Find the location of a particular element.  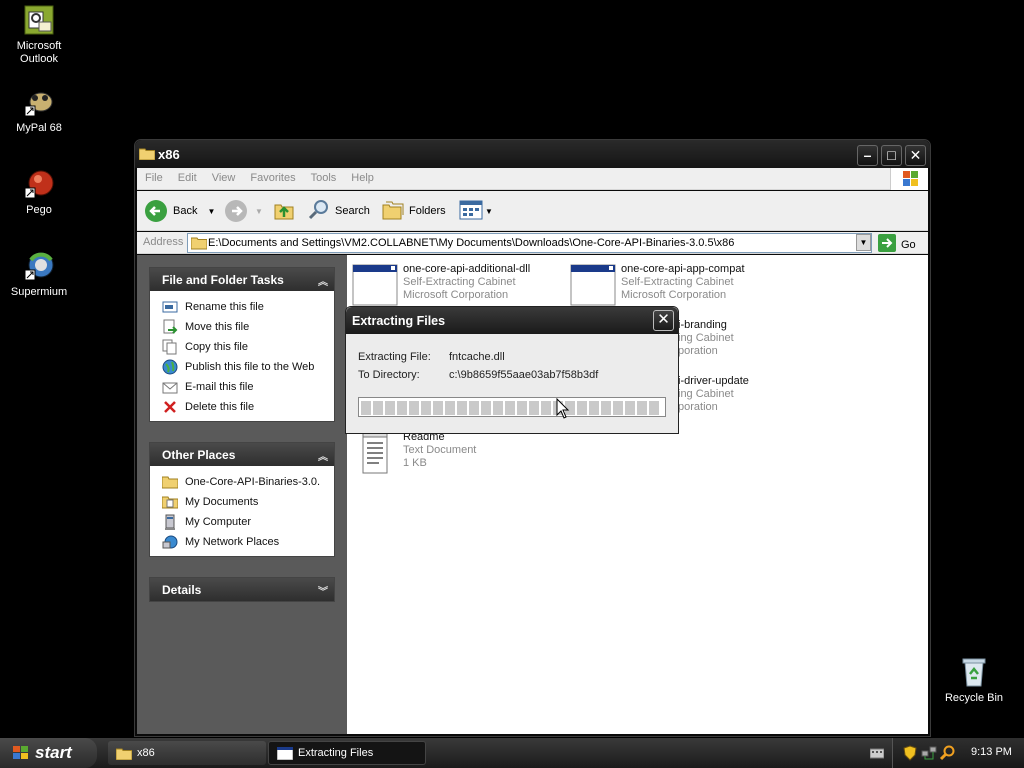

to-directory-label: To Directory: is located at coordinates (389, 375).